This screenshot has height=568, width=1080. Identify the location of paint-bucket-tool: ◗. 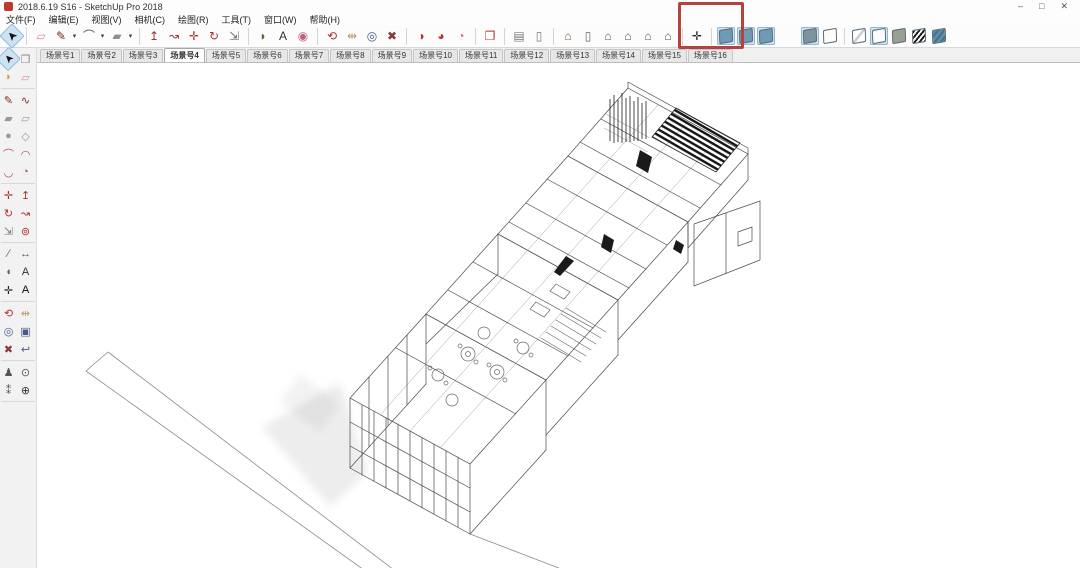
(263, 36).